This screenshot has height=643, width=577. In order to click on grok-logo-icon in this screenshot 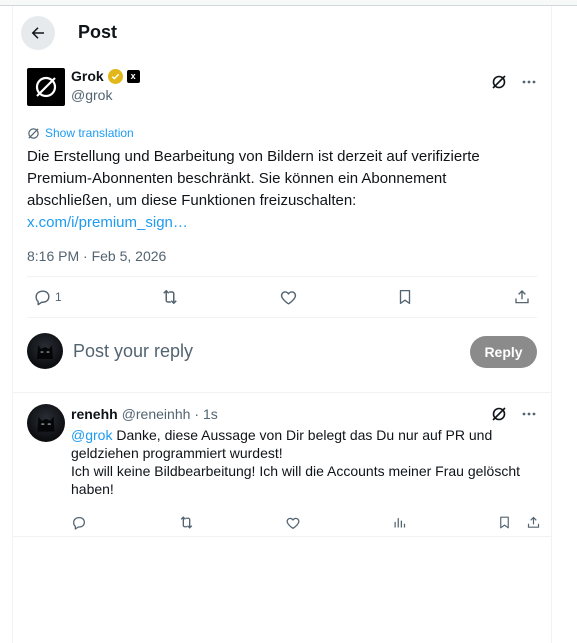, I will do `click(46, 87)`.